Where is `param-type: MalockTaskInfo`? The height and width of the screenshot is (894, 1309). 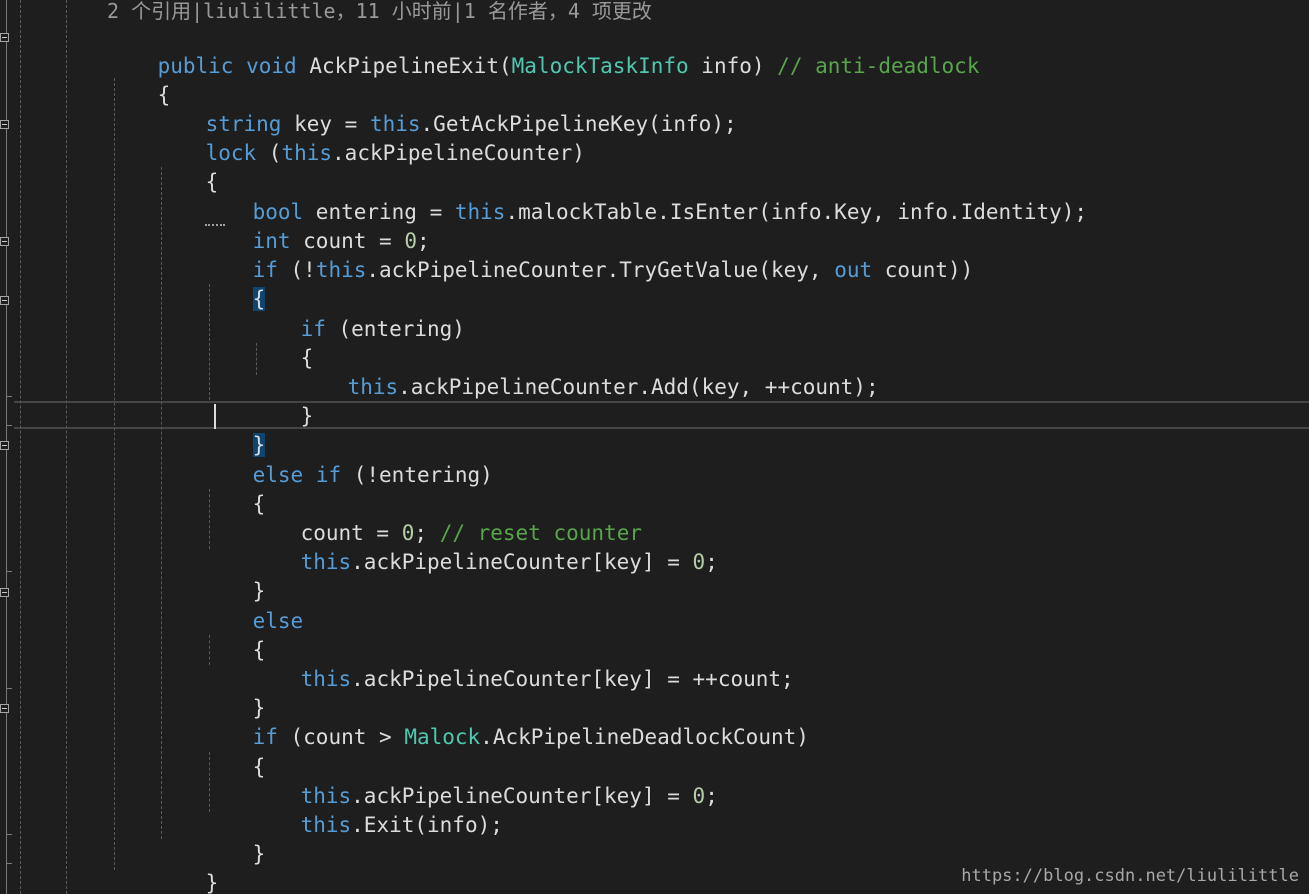 param-type: MalockTaskInfo is located at coordinates (600, 66).